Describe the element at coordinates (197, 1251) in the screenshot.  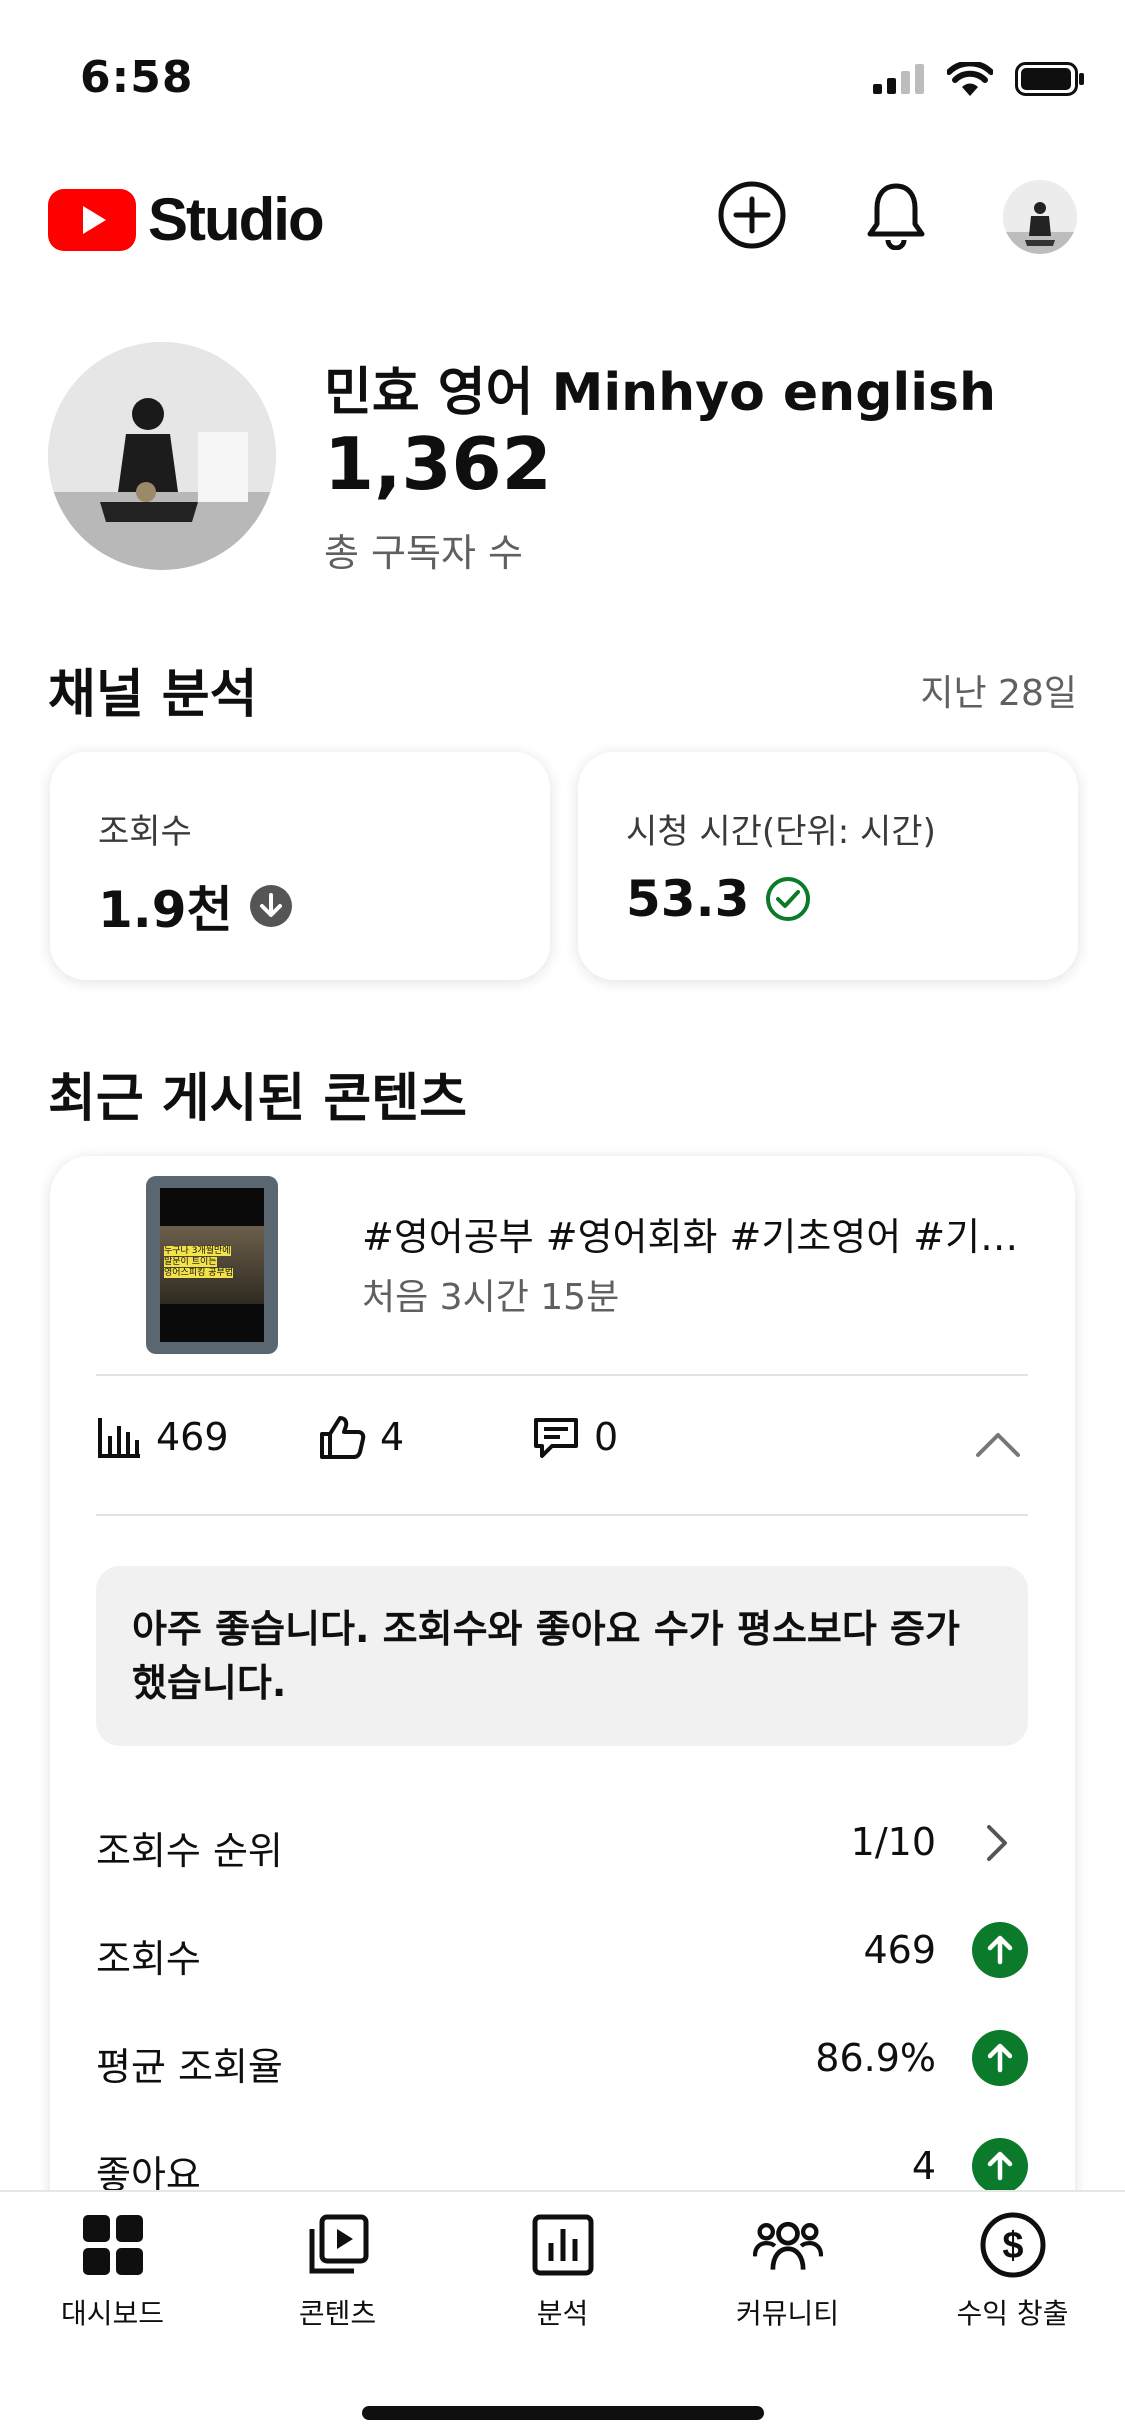
I see `thumbnail-caption-line-1: 누구나 3개월만에` at that location.